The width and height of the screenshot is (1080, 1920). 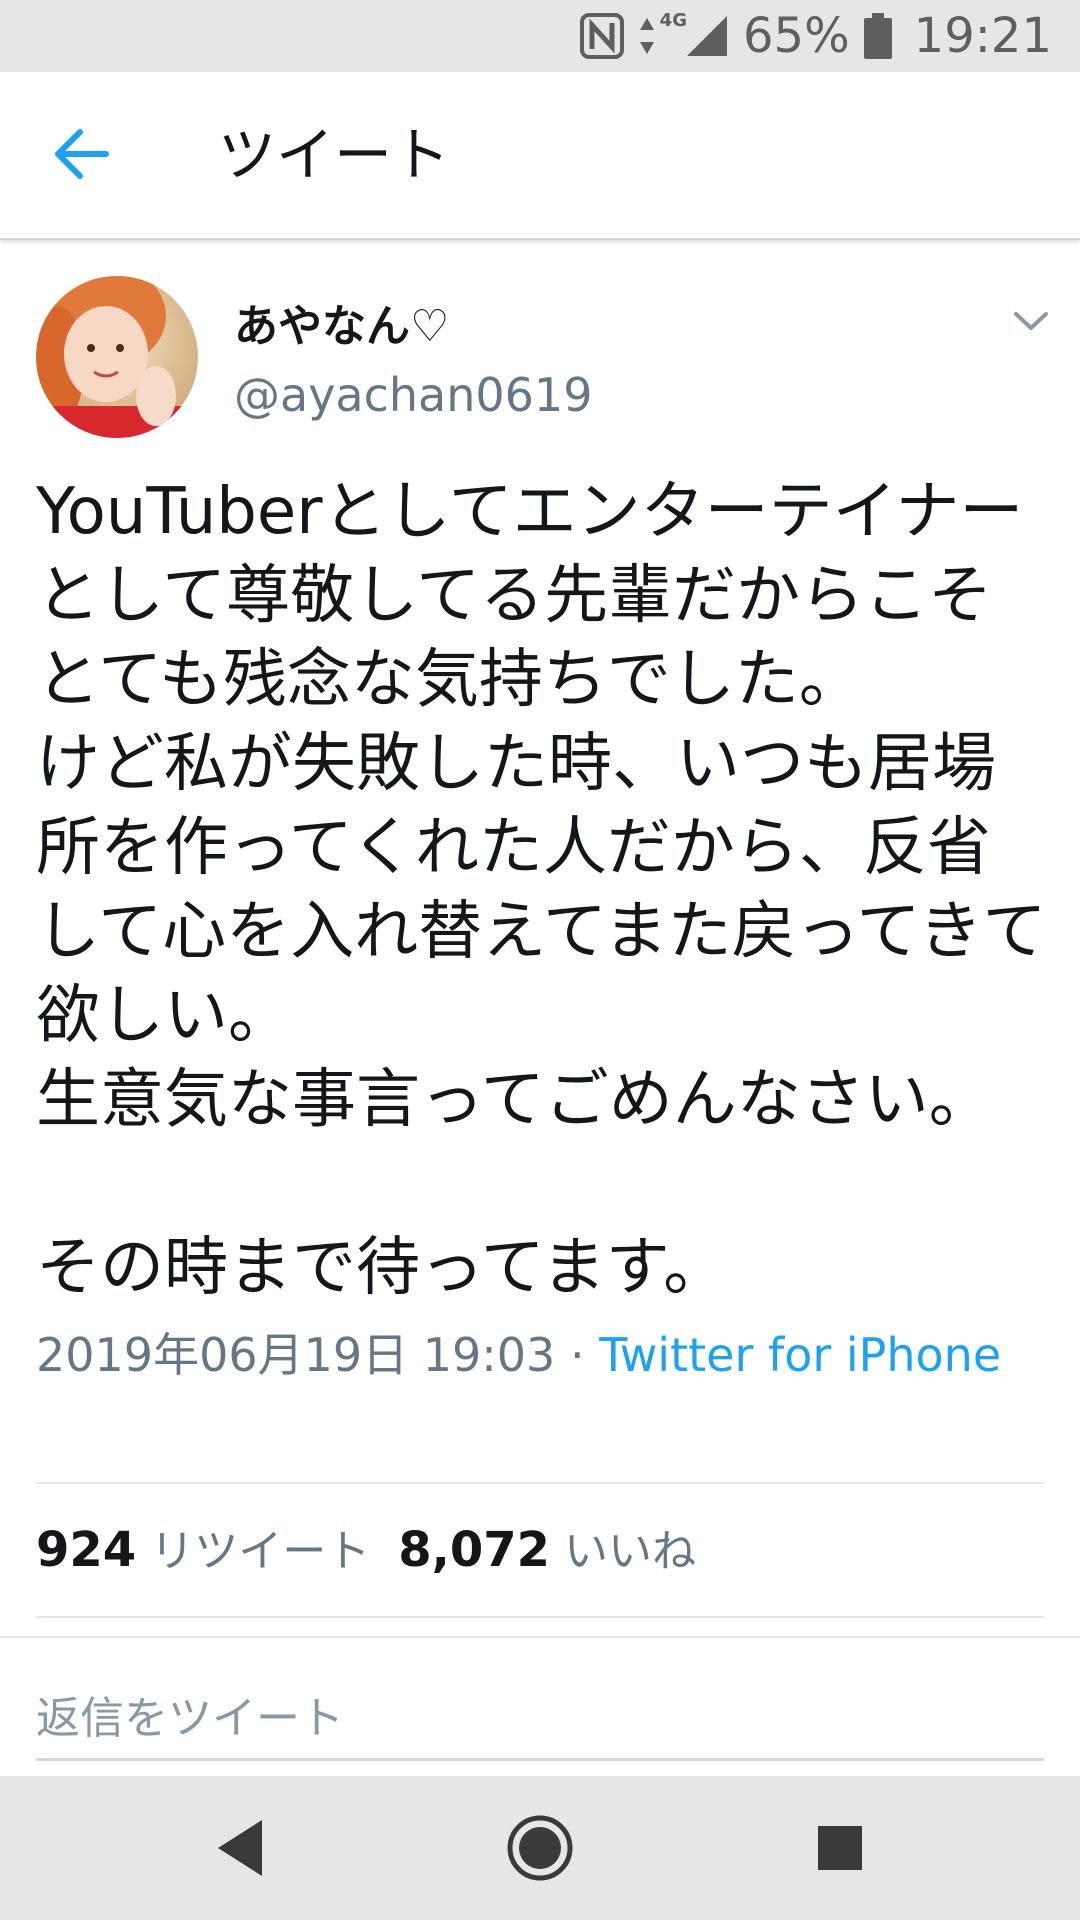 What do you see at coordinates (706, 36) in the screenshot?
I see `signal-icon` at bounding box center [706, 36].